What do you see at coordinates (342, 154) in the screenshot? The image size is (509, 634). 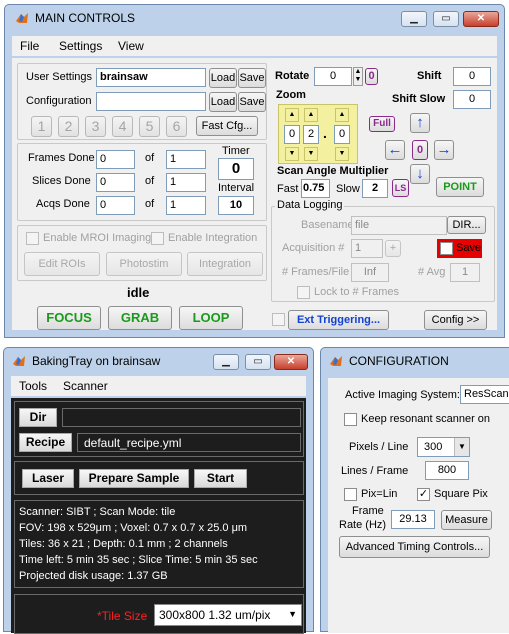 I see `zoom-ones-down-button: ▼` at bounding box center [342, 154].